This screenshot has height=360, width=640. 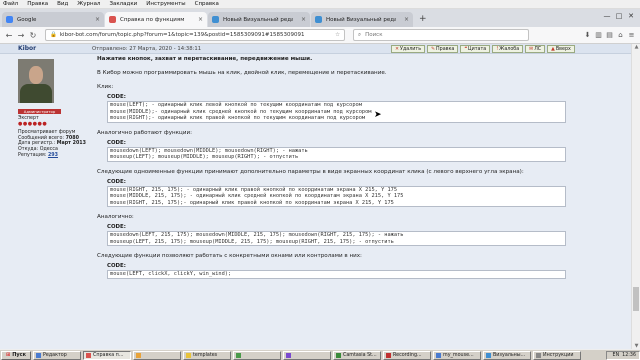 What do you see at coordinates (37, 4) in the screenshot?
I see `menu-item: Правка` at bounding box center [37, 4].